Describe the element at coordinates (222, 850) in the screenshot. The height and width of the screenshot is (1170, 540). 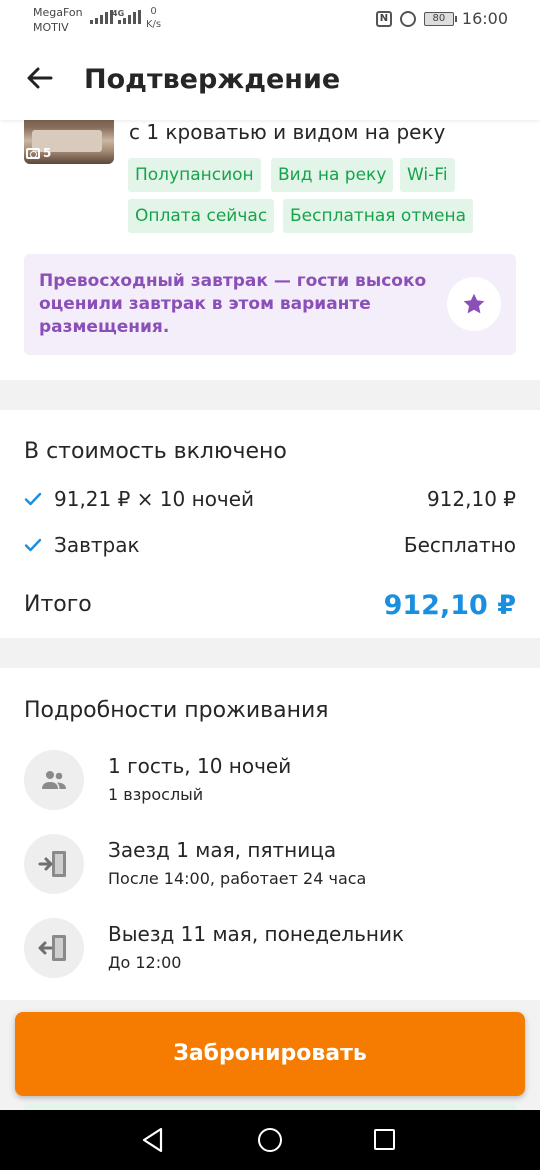
I see `check-in-date: Заезд 1 мая, пятница` at that location.